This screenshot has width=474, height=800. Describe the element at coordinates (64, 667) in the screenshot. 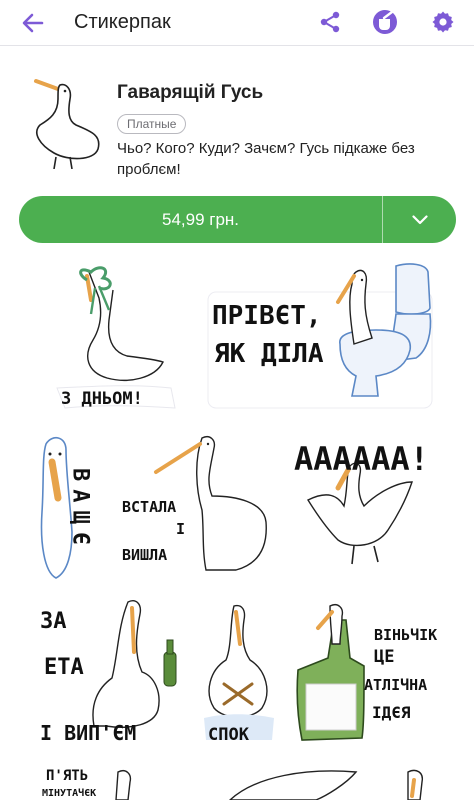

I see `sticker-6-caption-line2: ЕТА` at that location.